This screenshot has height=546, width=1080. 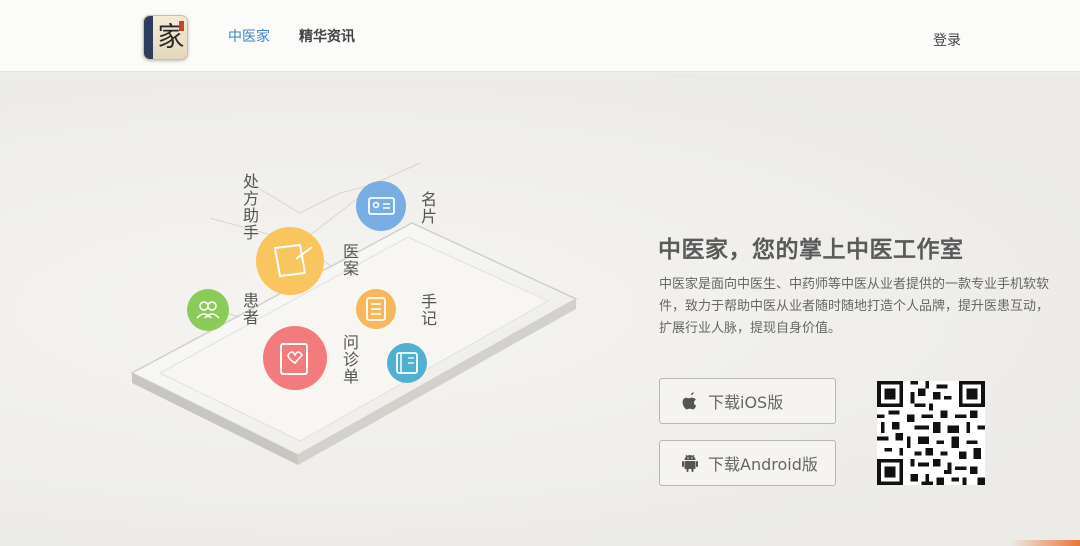 I want to click on nav-news-link: 精华资讯, so click(x=327, y=37).